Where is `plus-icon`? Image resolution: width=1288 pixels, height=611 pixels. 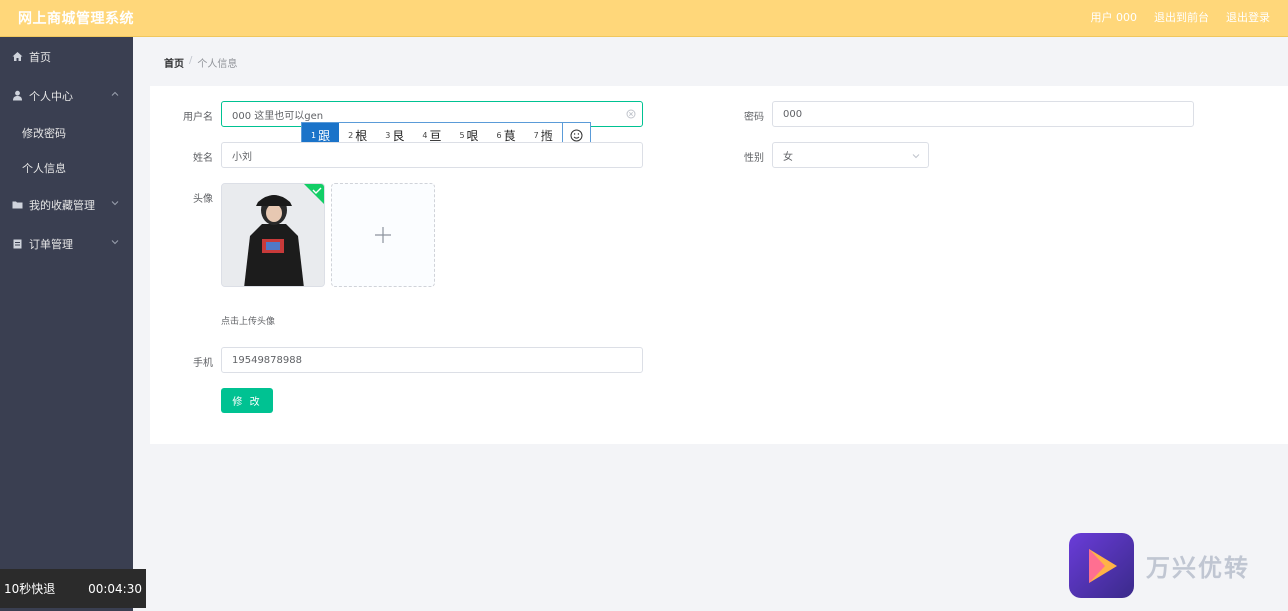 plus-icon is located at coordinates (383, 235).